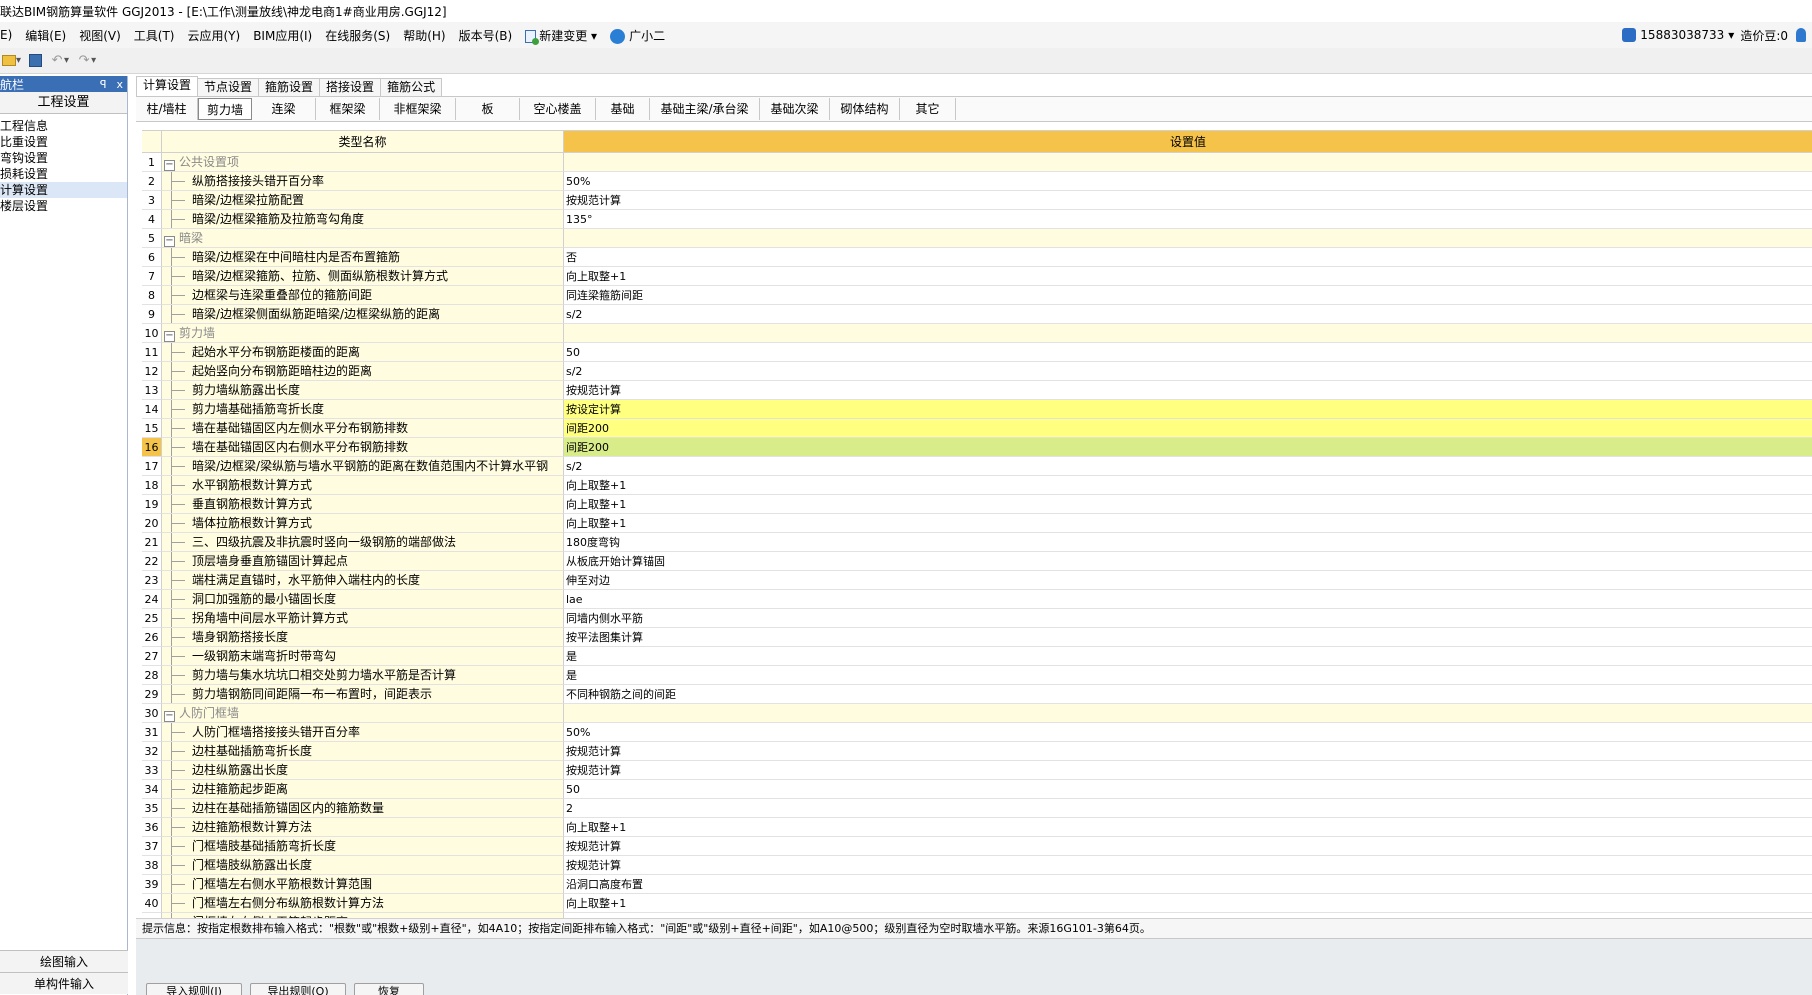 The width and height of the screenshot is (1812, 995). What do you see at coordinates (228, 87) in the screenshot?
I see `tab-node-settings: 节点设置` at bounding box center [228, 87].